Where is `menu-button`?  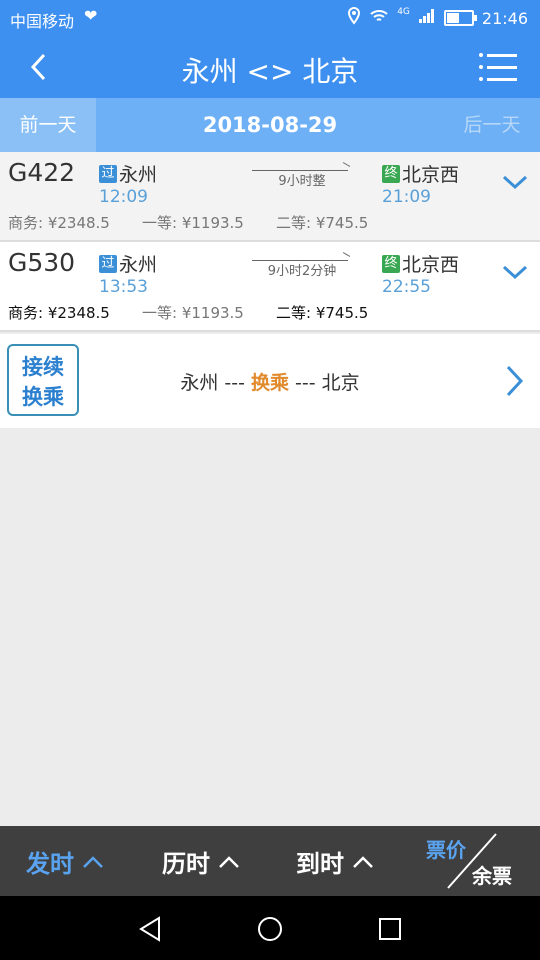
menu-button is located at coordinates (498, 67).